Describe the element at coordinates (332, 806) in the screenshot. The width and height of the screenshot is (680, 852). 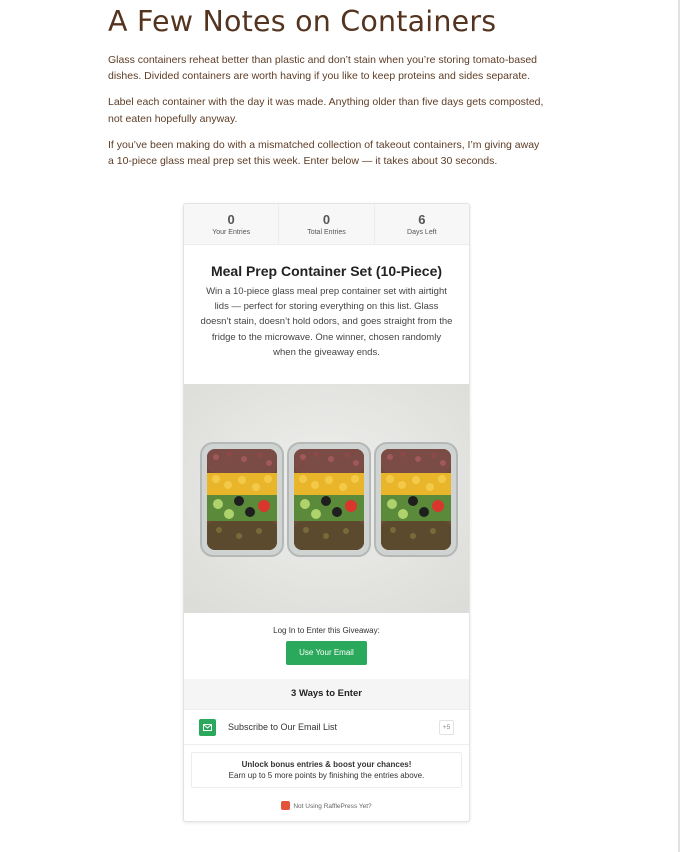
I see `footer-link: Not Using RafflePress Yet?` at that location.